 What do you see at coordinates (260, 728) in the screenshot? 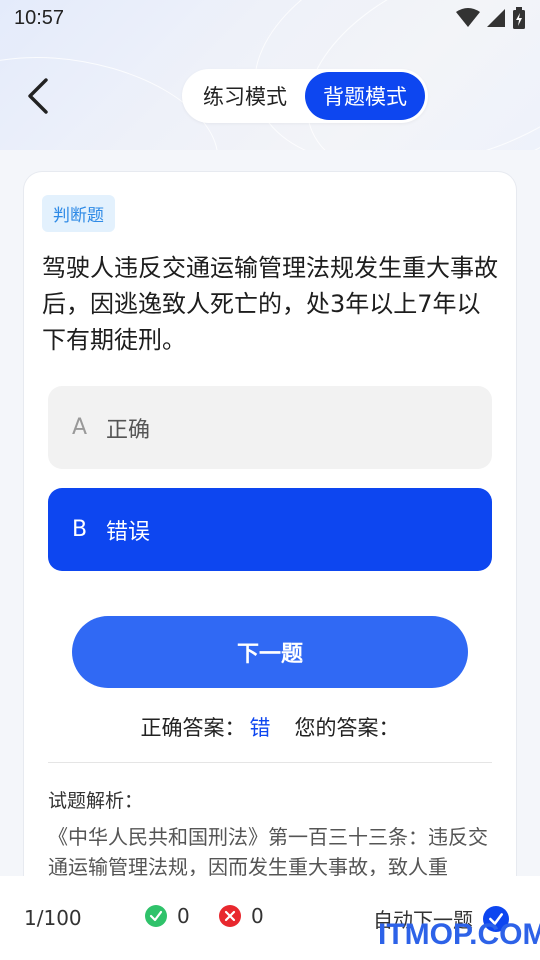
I see `correct-answer-value: 错` at bounding box center [260, 728].